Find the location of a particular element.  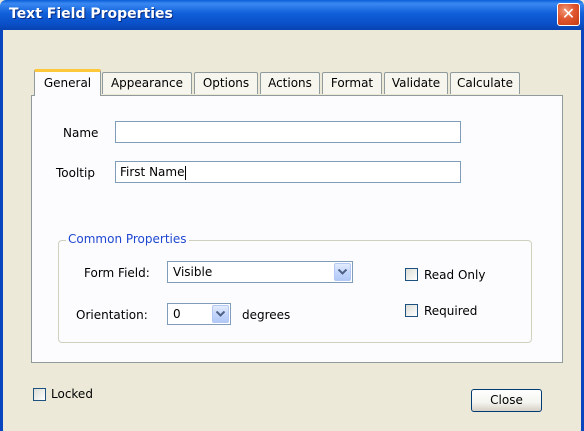

required-label: Required is located at coordinates (450, 311).